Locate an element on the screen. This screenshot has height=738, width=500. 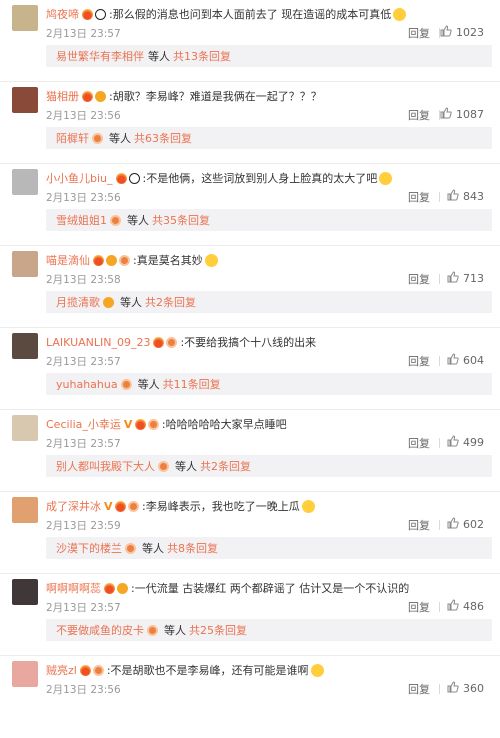
username-link: 猫相册 is located at coordinates (62, 96).